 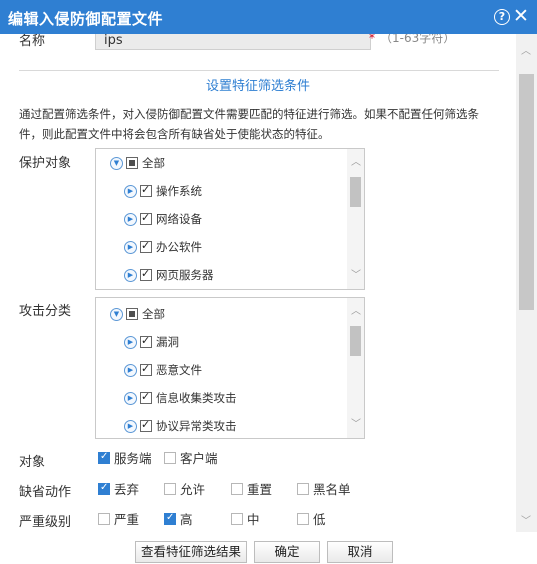 What do you see at coordinates (163, 370) in the screenshot?
I see `tree-item-malicious-file: ▶ 恶意文件` at bounding box center [163, 370].